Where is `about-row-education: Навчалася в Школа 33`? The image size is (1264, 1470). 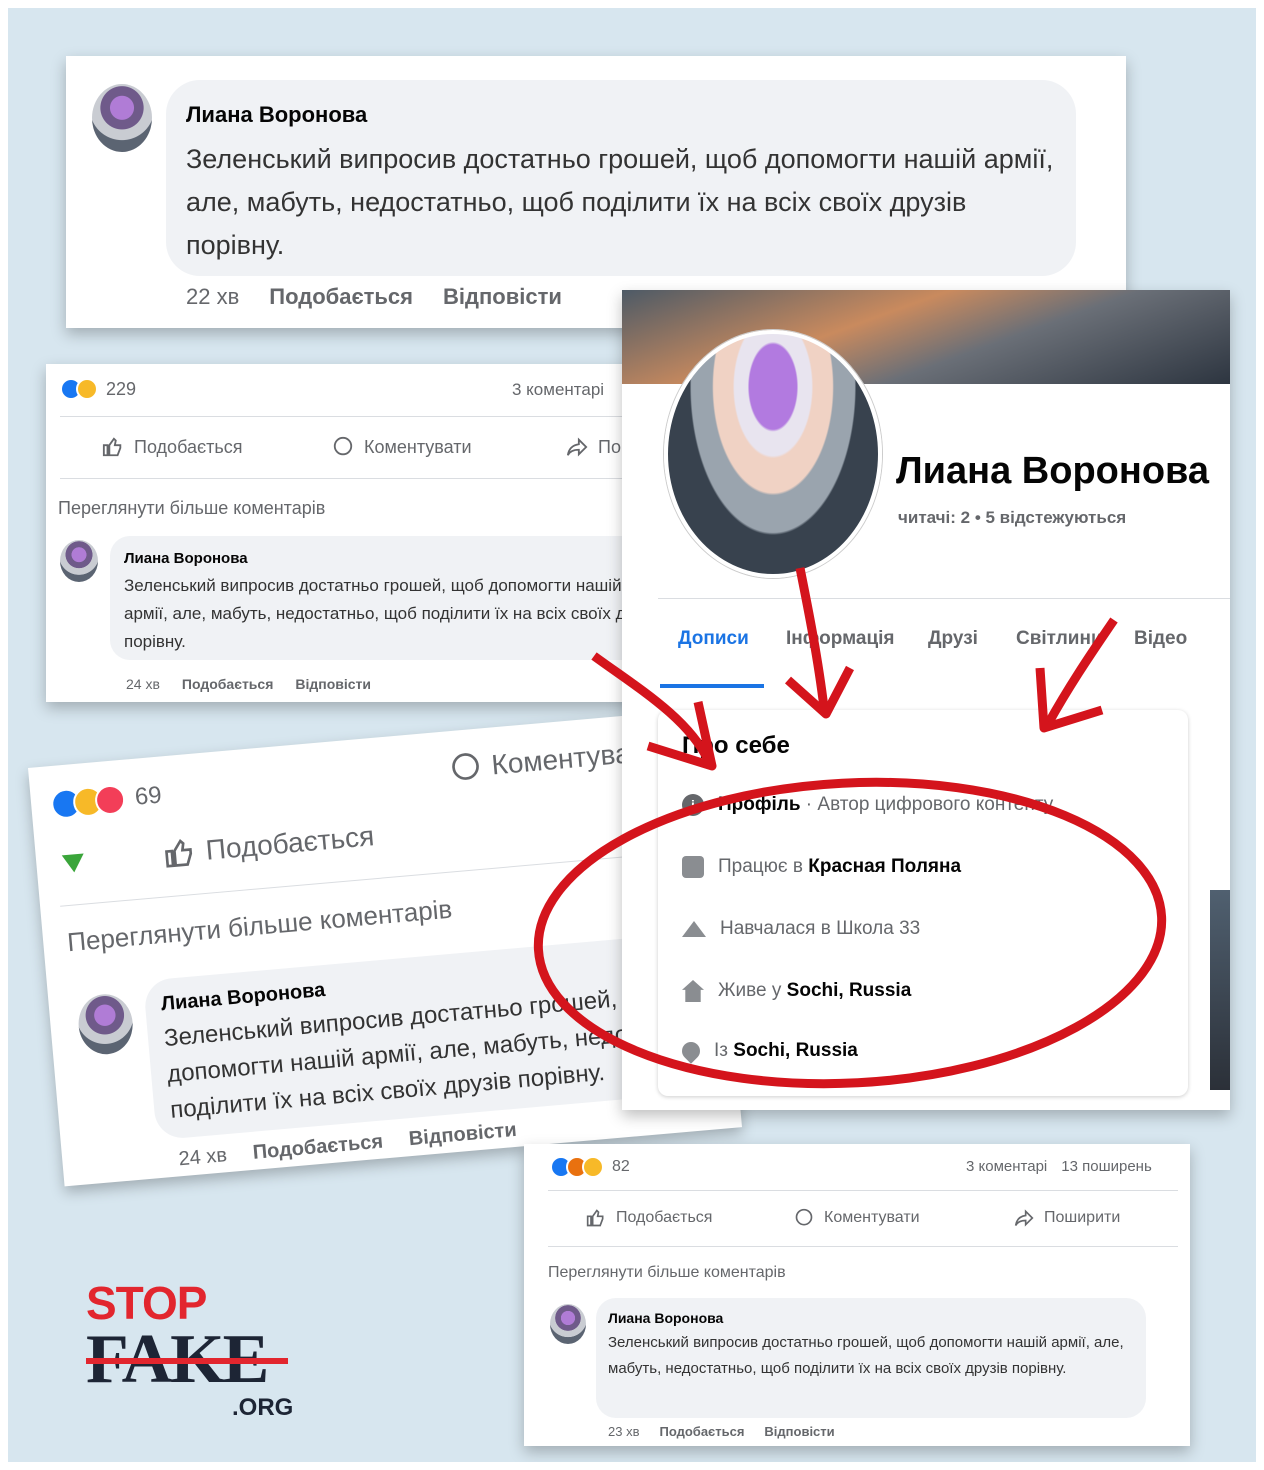
about-row-education: Навчалася в Школа 33 is located at coordinates (801, 929).